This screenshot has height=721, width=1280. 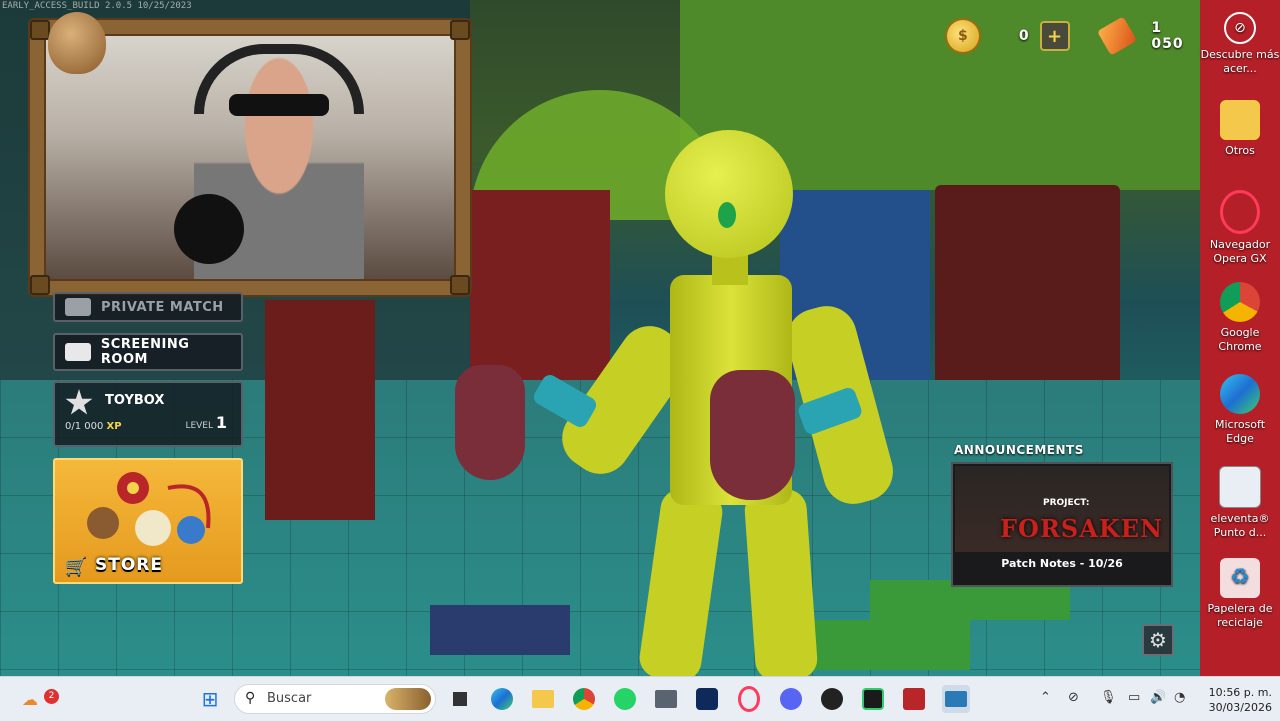 What do you see at coordinates (97, 6) in the screenshot?
I see `build-label: EARLY_ACCESS_BUILD 2.0.5 10/25/2023` at bounding box center [97, 6].